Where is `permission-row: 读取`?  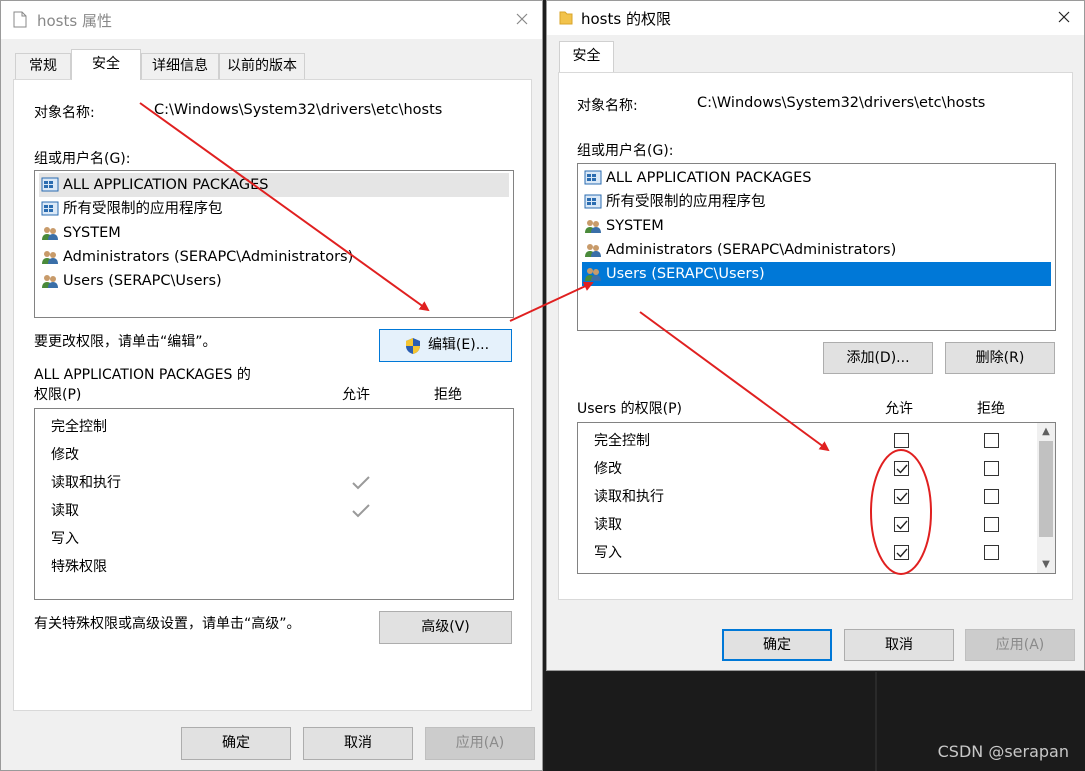 permission-row: 读取 is located at coordinates (608, 525).